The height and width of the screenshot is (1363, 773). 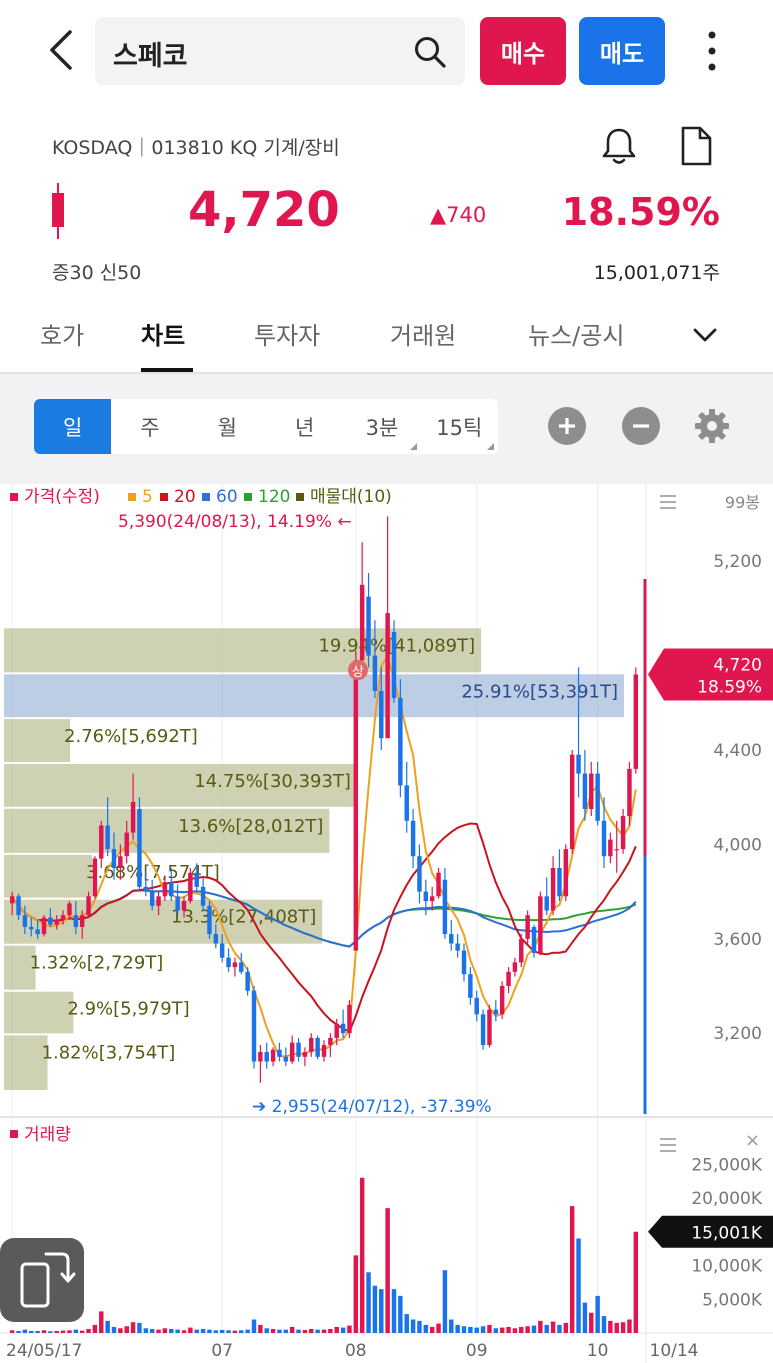 I want to click on period-tick-label: 15틱, so click(x=459, y=427).